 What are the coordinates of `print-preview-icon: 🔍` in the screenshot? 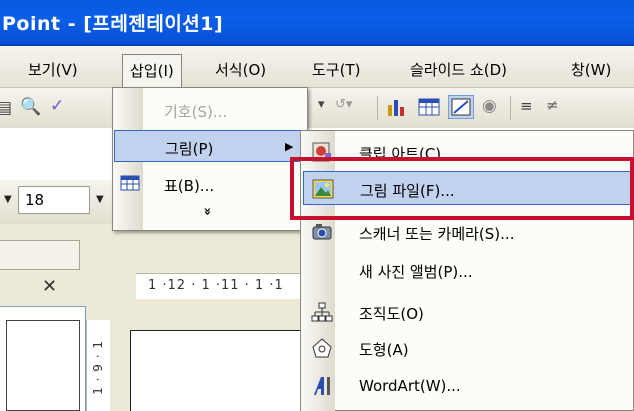 It's located at (30, 107).